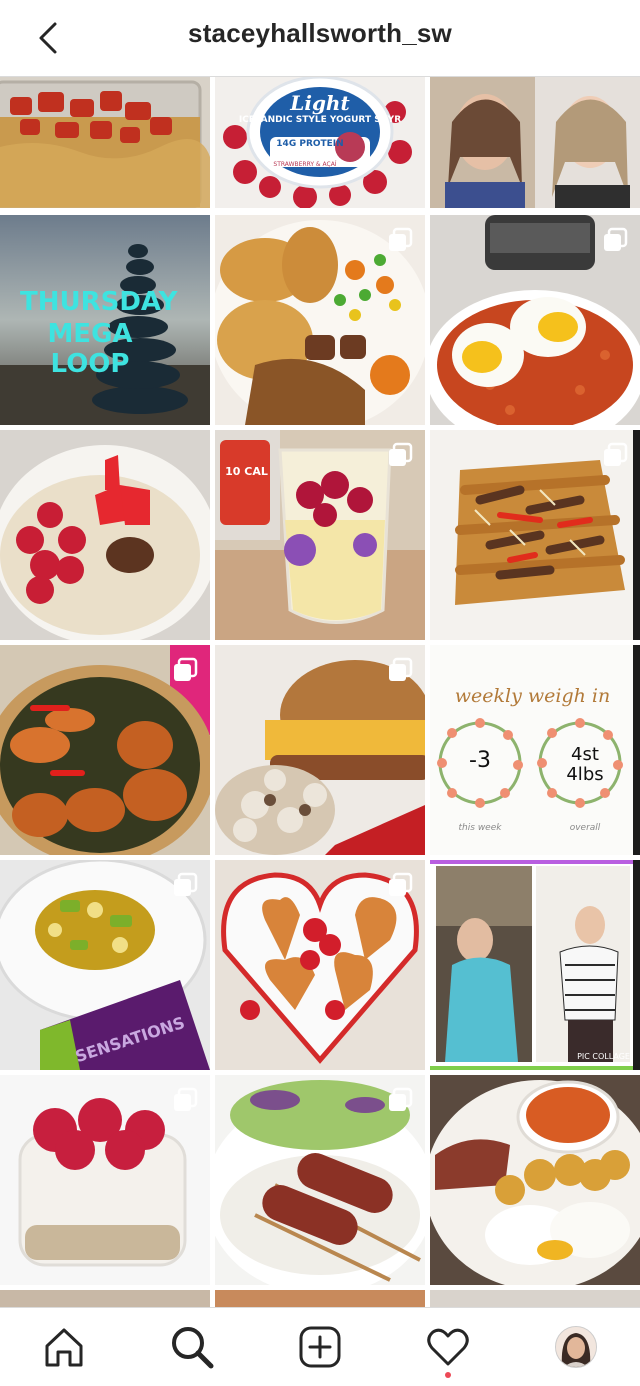 The image size is (640, 1386). I want to click on skyr-protein-text: 14G PROTEIN, so click(310, 144).